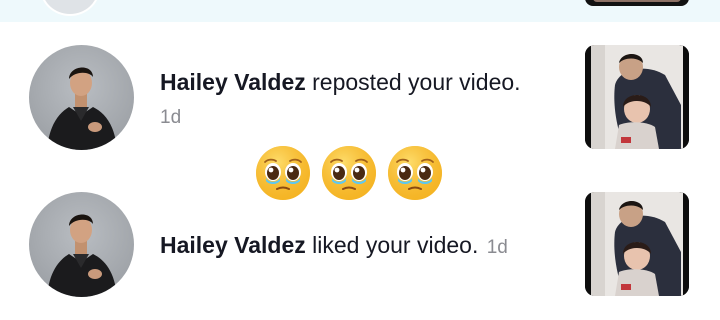  I want to click on comment-emojis, so click(349, 173).